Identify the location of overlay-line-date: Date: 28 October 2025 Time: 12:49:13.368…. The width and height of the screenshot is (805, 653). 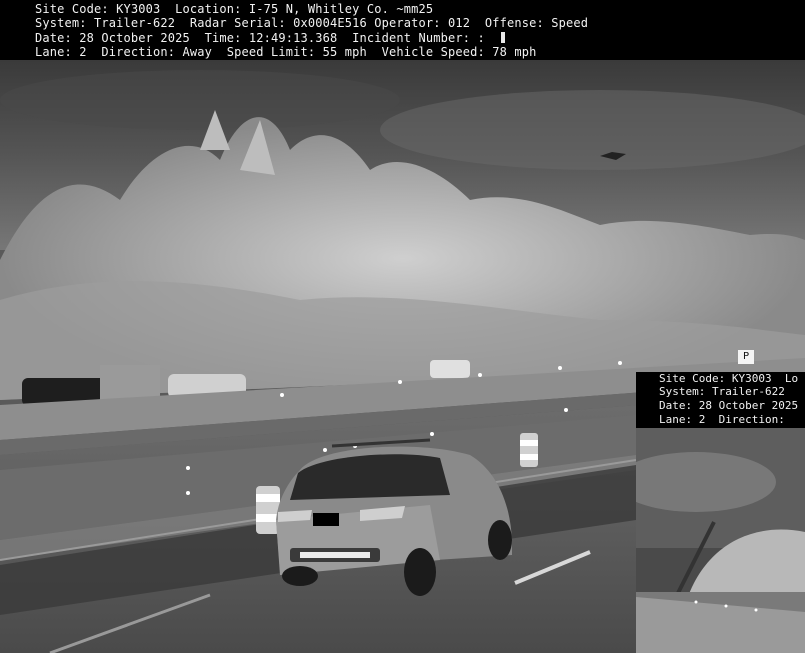
(270, 38).